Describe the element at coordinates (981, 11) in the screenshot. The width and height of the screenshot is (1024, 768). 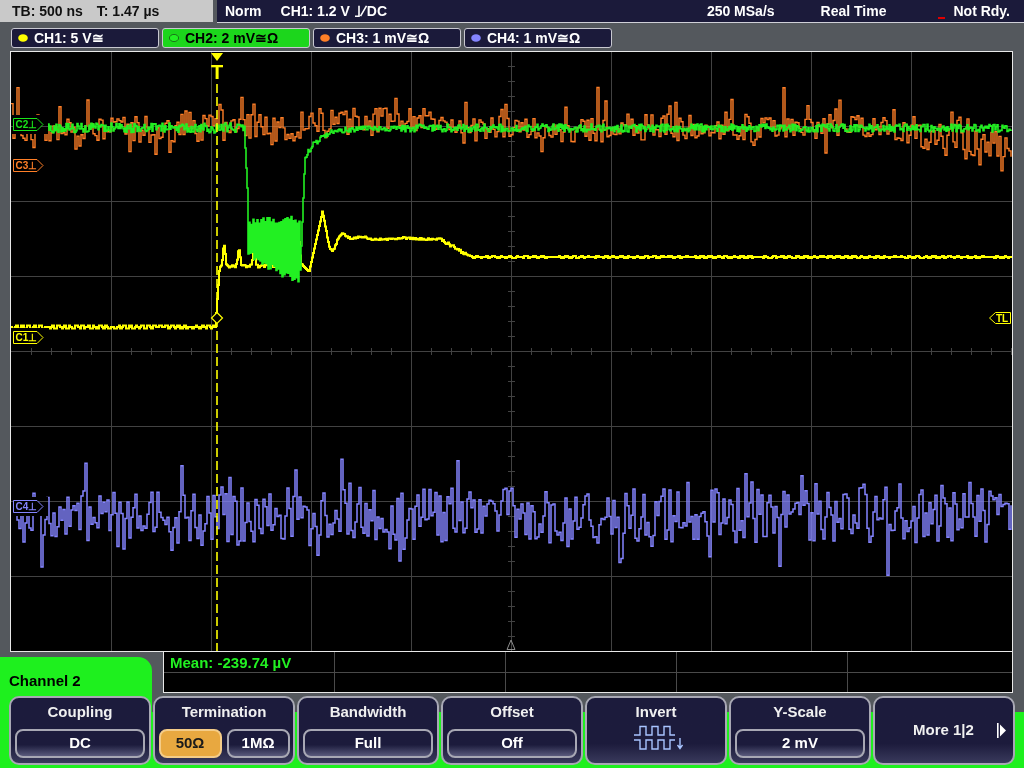
I see `acquisition-status: Not Rdy.` at that location.